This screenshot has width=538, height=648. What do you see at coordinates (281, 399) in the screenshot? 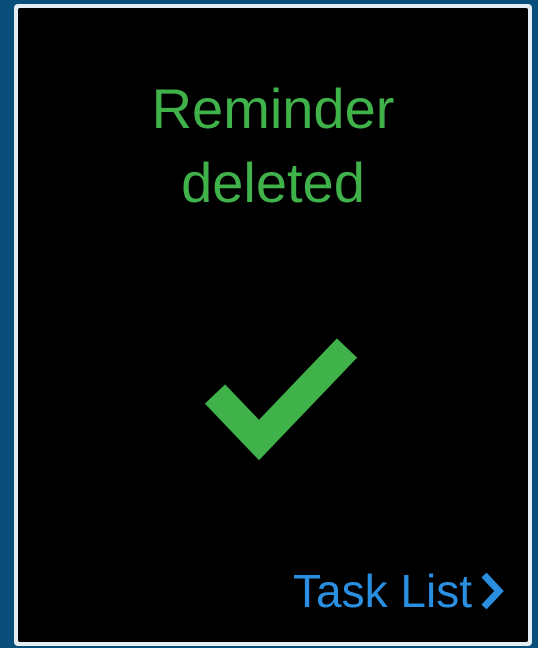
I see `checkmark-icon` at bounding box center [281, 399].